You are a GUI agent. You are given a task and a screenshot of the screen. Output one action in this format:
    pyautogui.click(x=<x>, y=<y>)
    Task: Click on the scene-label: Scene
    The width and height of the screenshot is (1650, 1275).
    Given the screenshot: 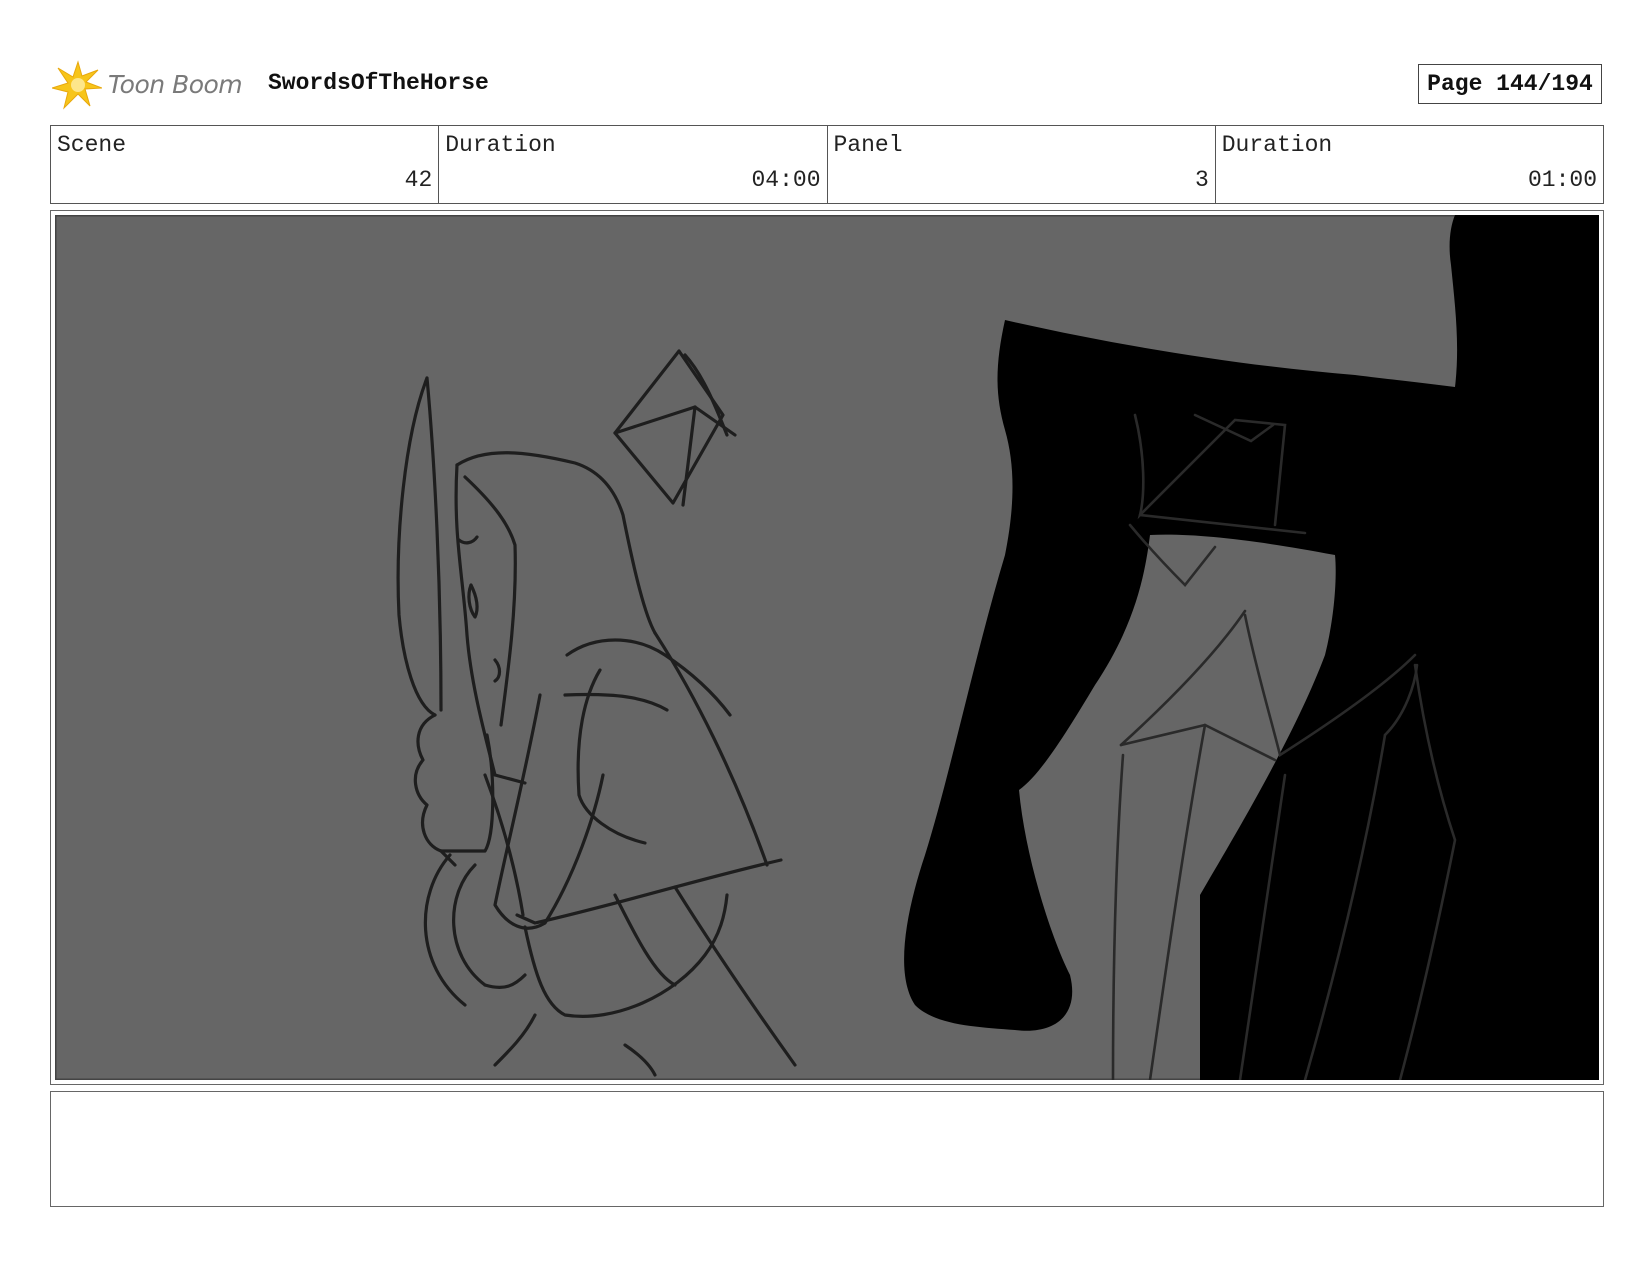 What is the action you would take?
    pyautogui.click(x=92, y=145)
    